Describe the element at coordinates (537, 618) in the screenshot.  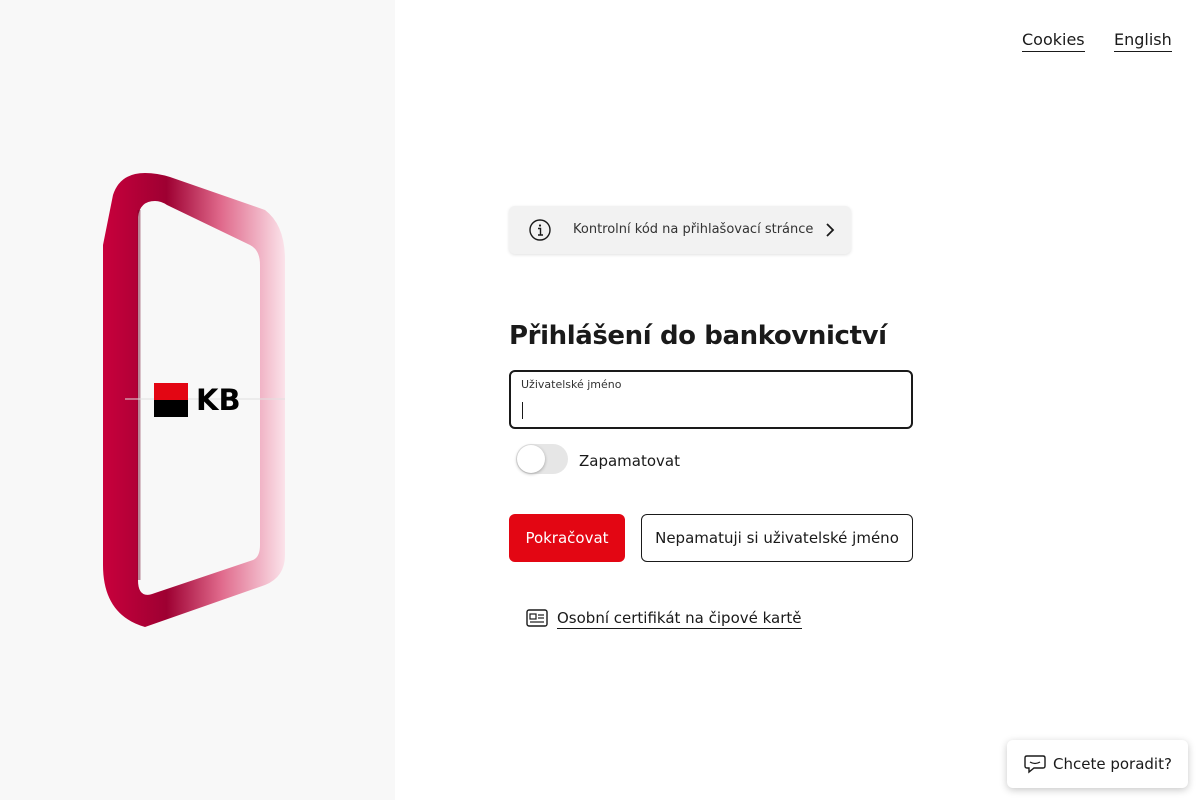
I see `id-card-icon` at that location.